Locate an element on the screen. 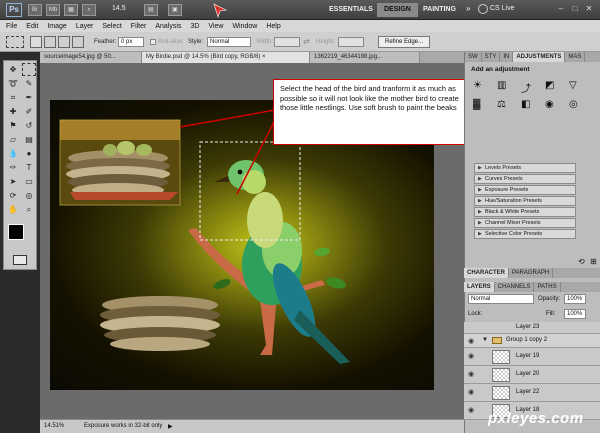  width-input is located at coordinates (287, 42).